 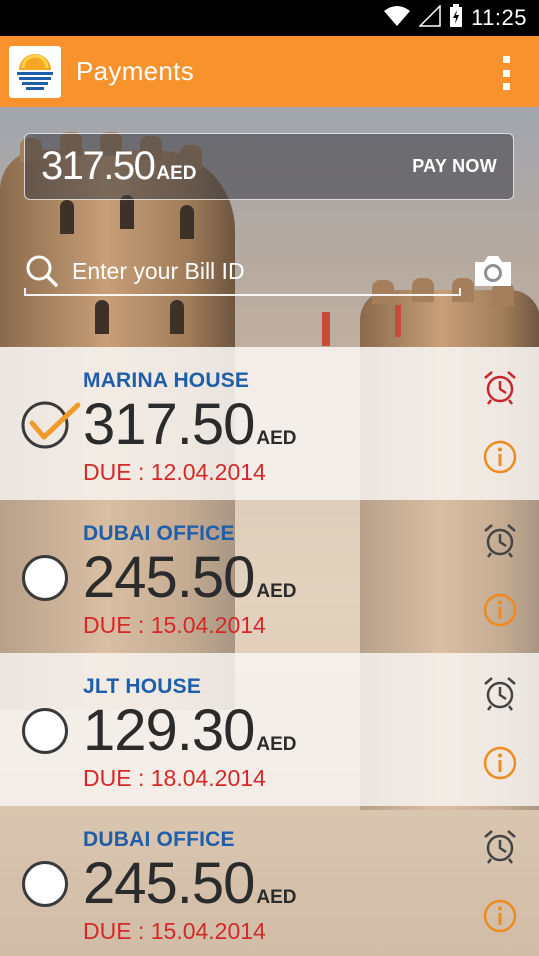 I want to click on app-bar: Payments, so click(x=269, y=71).